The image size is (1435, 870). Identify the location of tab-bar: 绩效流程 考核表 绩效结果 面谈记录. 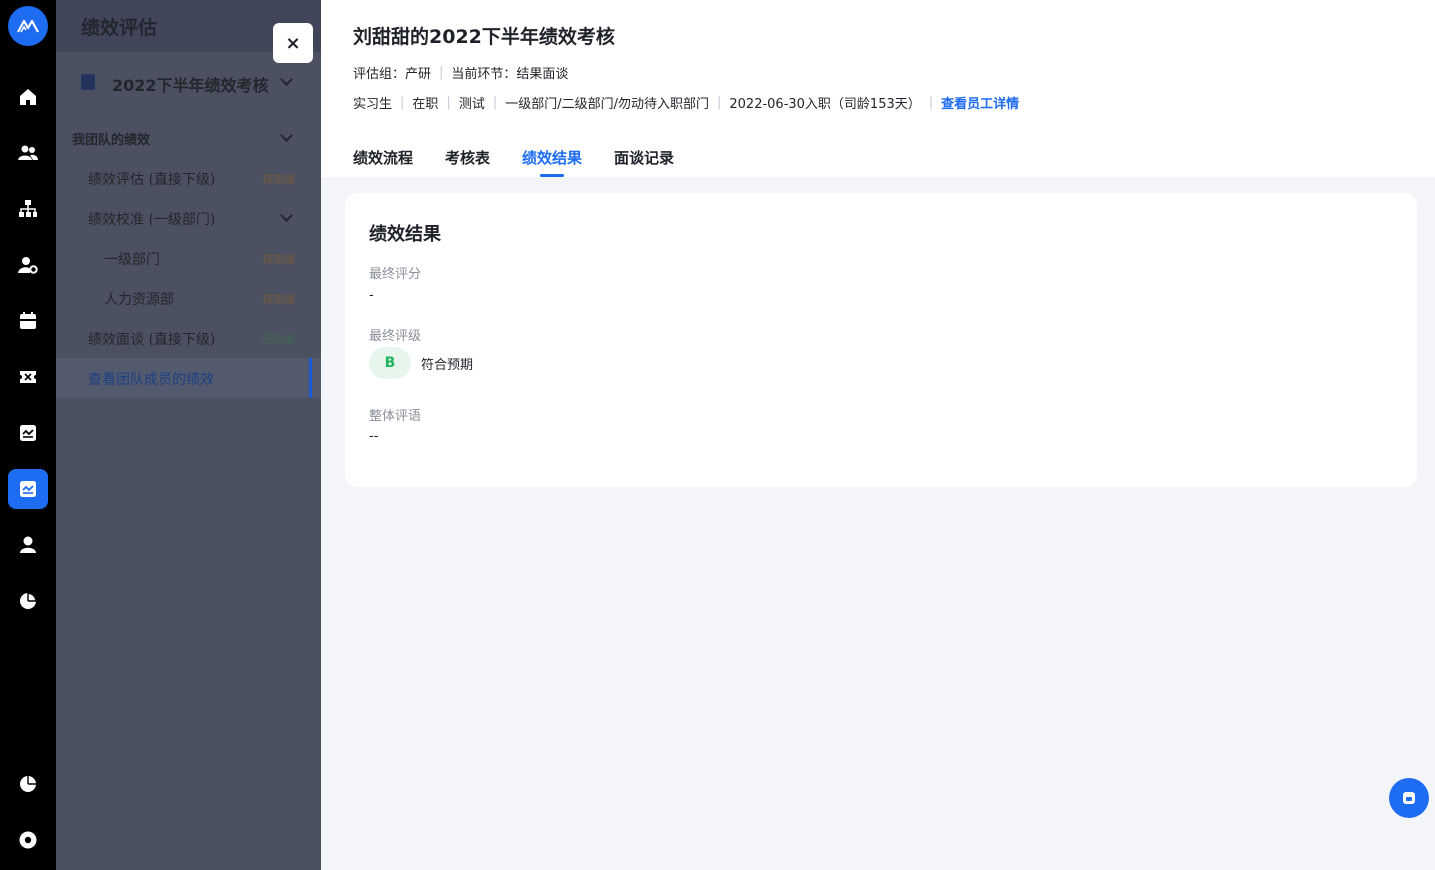
(513, 162).